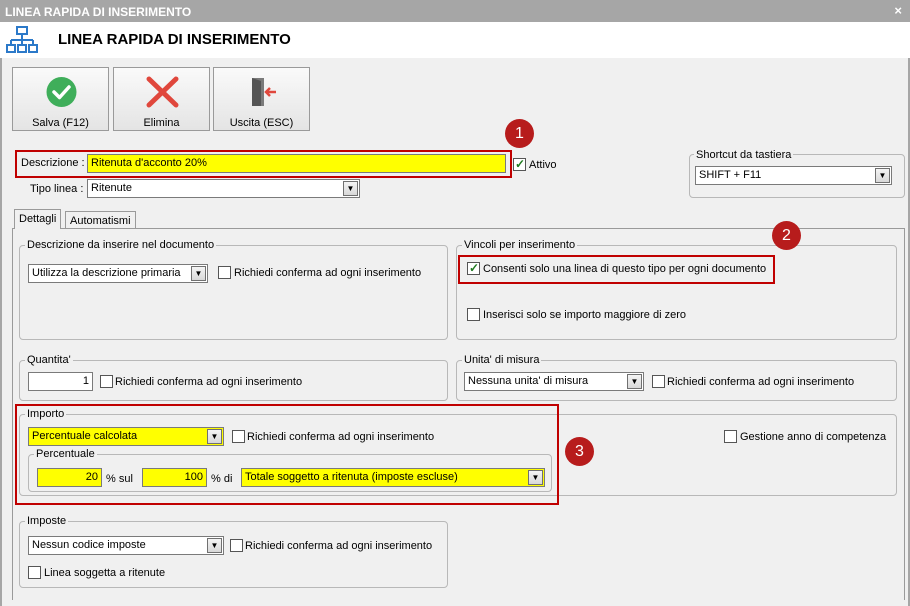 The height and width of the screenshot is (606, 910). I want to click on competenza-checkbox, so click(730, 436).